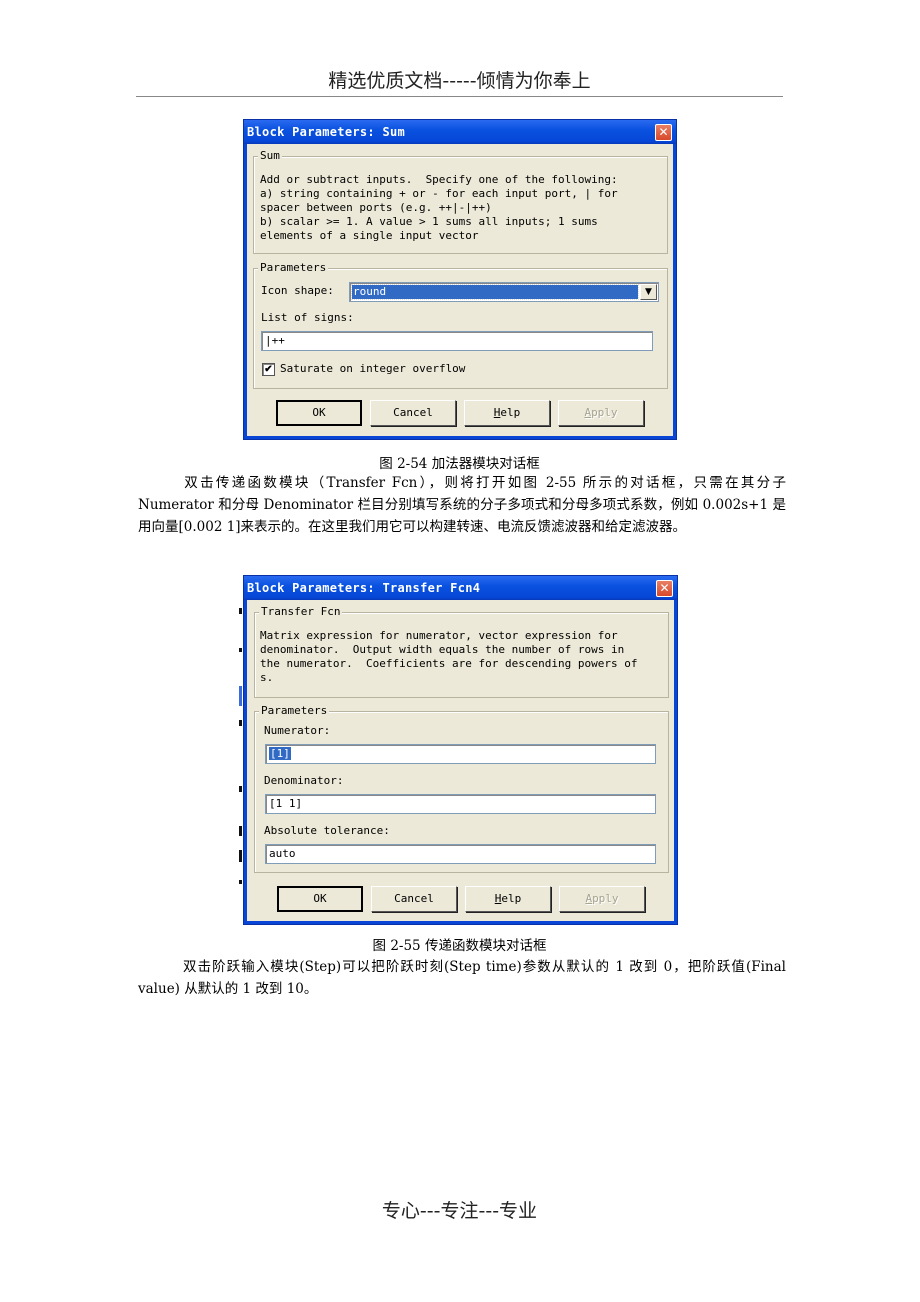 This screenshot has height=1302, width=920. Describe the element at coordinates (459, 946) in the screenshot. I see `figure-caption-2-55: 图 2-55 传递函数模块对话框` at that location.